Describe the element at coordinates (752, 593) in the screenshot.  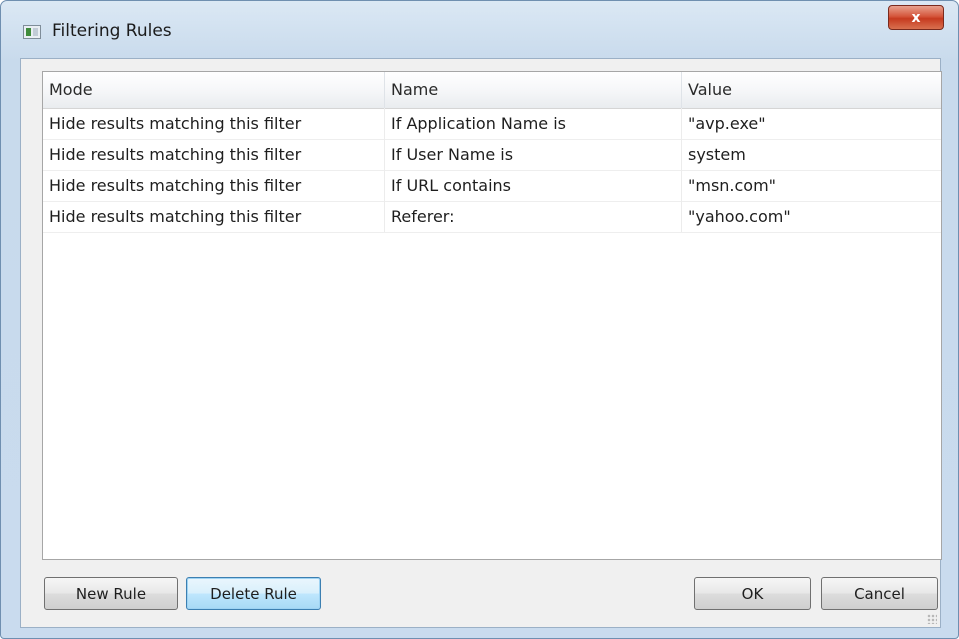
I see `ok-button: OK` at that location.